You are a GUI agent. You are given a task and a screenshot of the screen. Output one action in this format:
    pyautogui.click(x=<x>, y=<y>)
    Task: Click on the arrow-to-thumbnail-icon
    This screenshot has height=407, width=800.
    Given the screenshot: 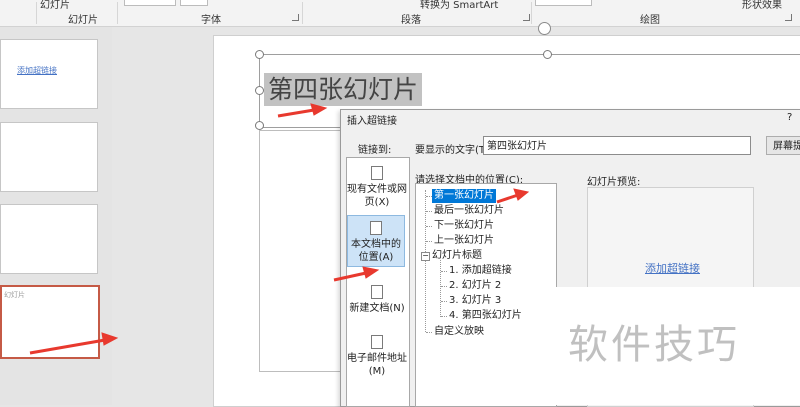 What is the action you would take?
    pyautogui.click(x=74, y=343)
    